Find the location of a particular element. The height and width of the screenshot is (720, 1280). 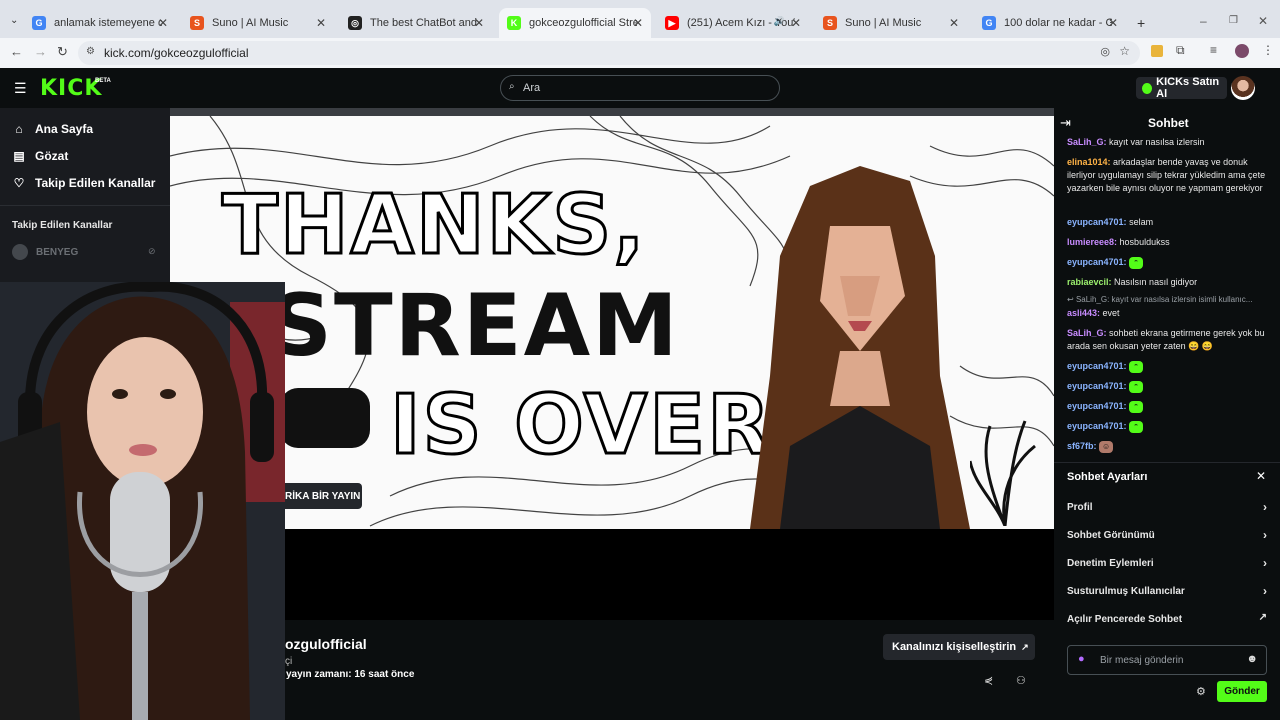

share-icon: ⋞ is located at coordinates (988, 680).